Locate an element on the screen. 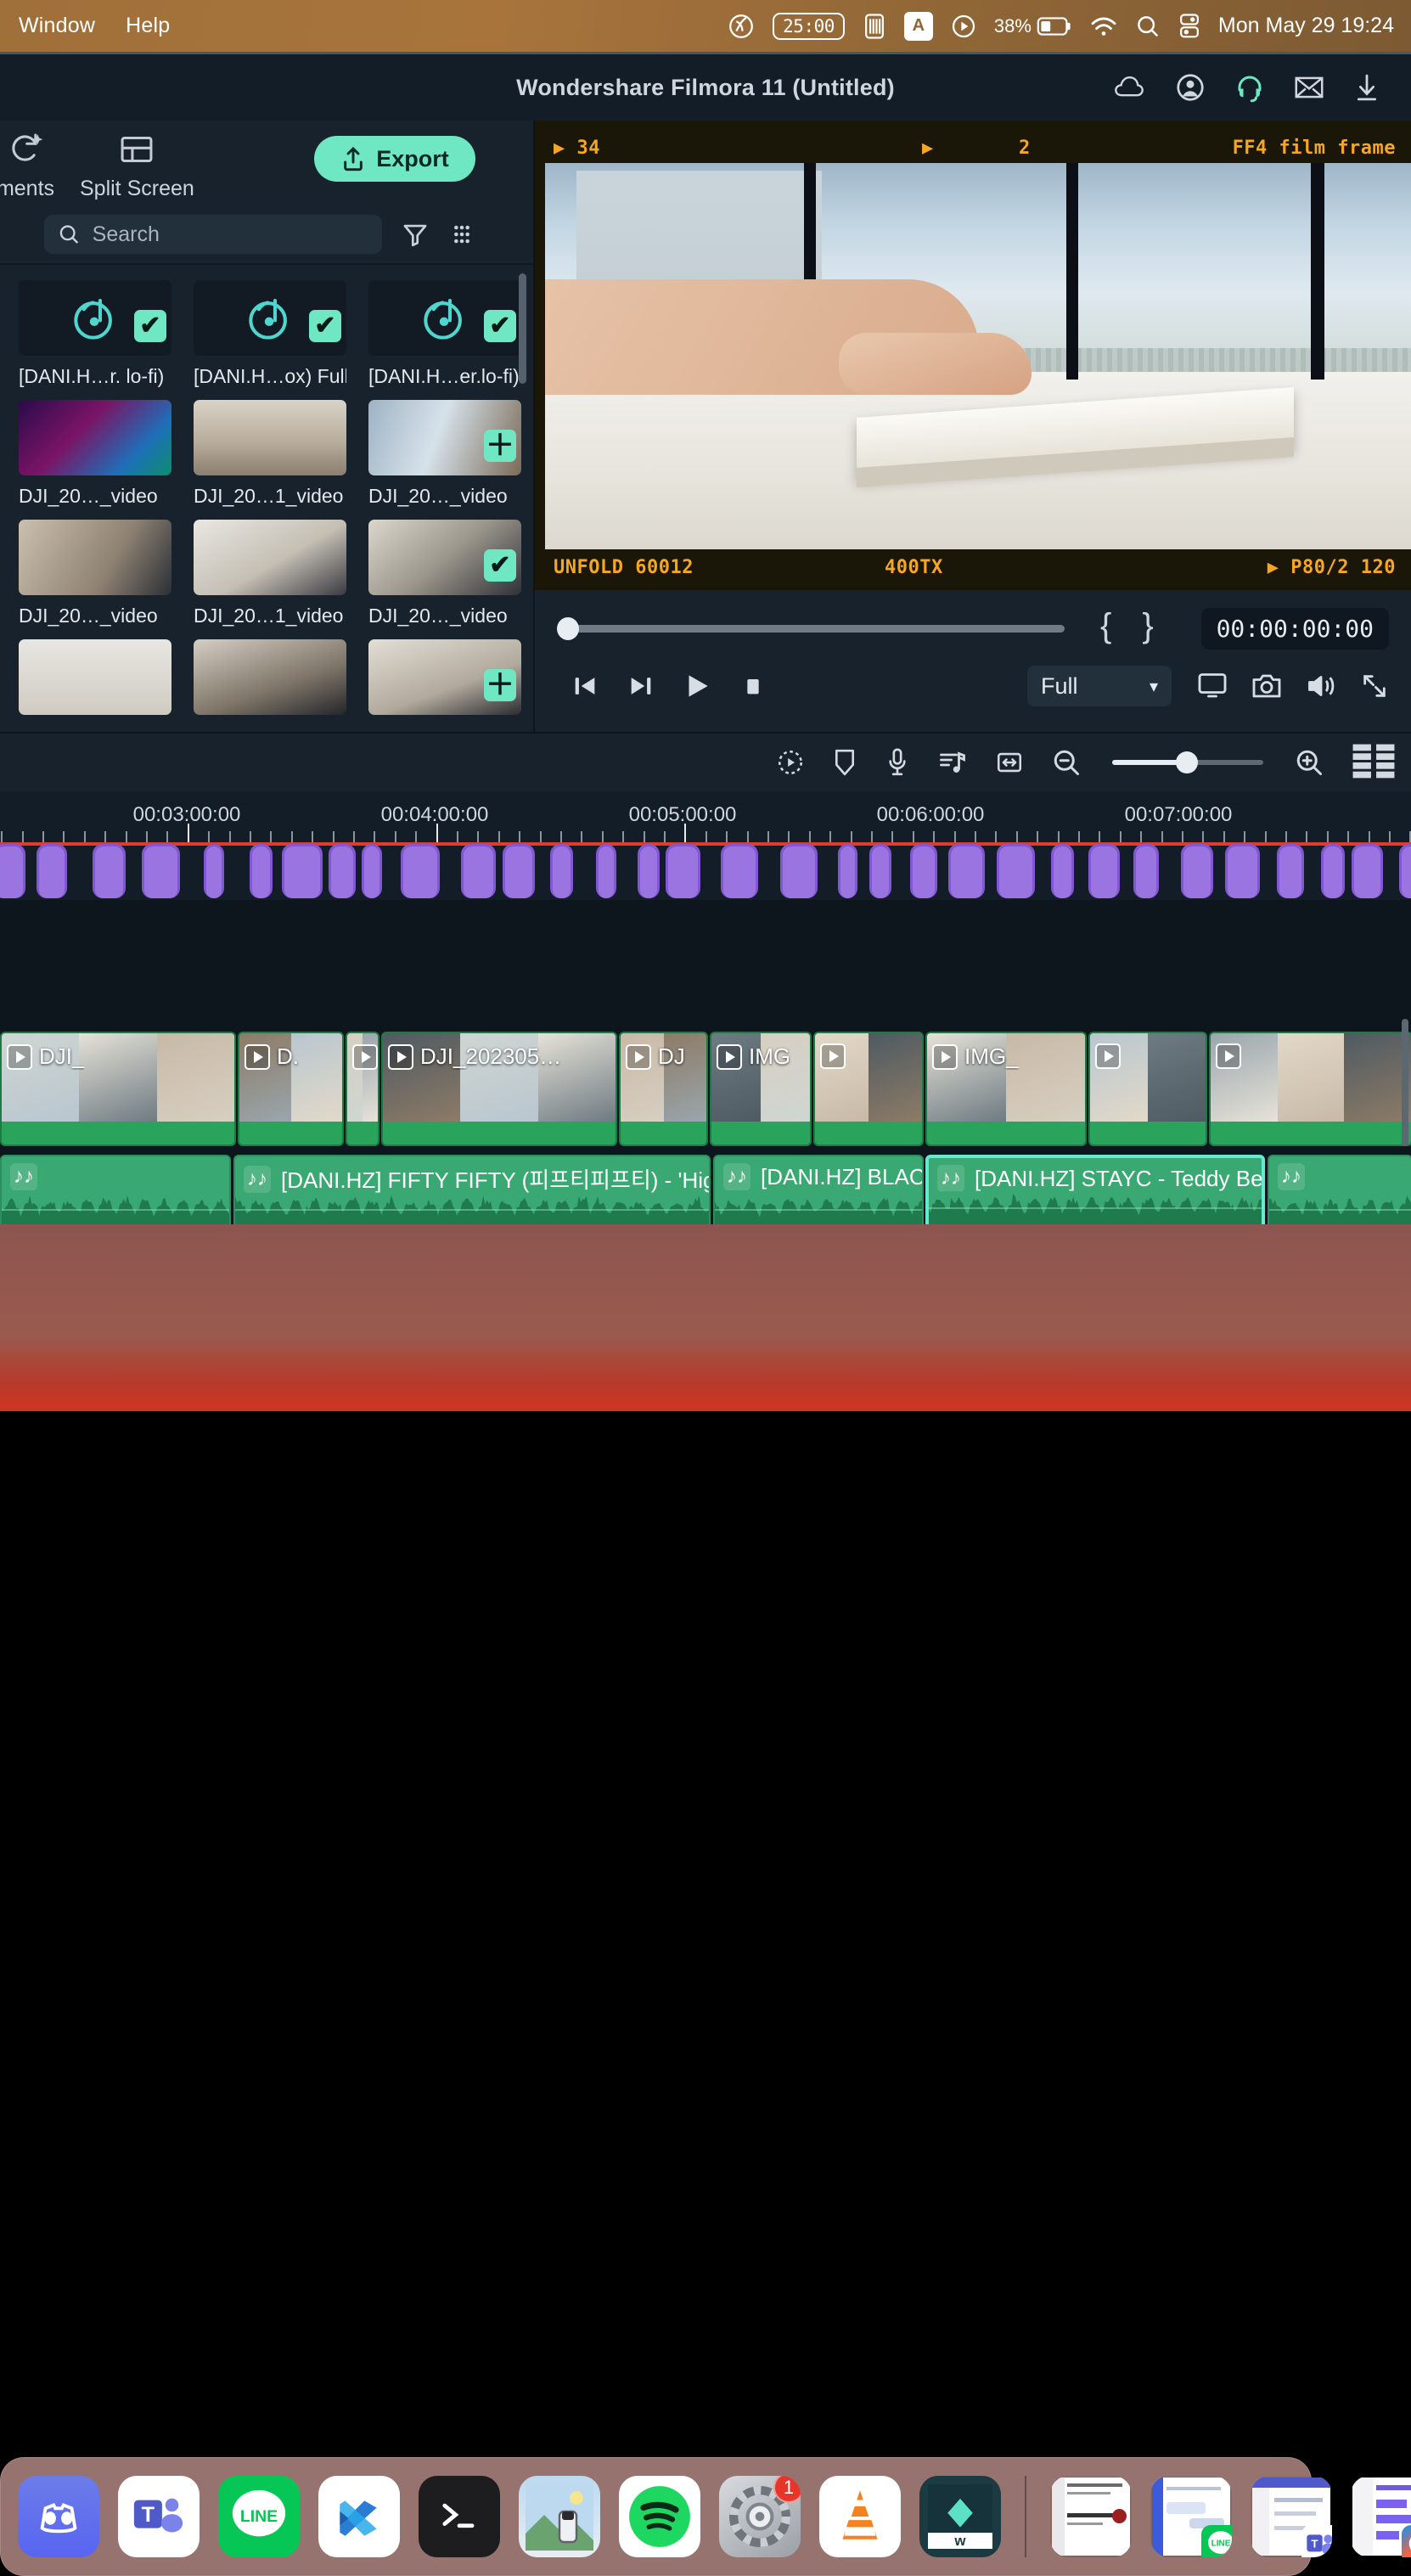 This screenshot has width=1411, height=2576. media-item: ✔ [DANI.H…r. lo-fi) is located at coordinates (95, 334).